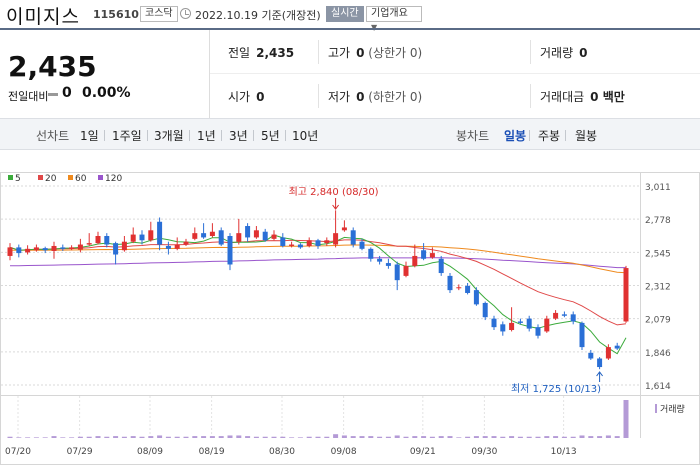  Describe the element at coordinates (238, 135) in the screenshot. I see `tab-3year: 3년` at that location.